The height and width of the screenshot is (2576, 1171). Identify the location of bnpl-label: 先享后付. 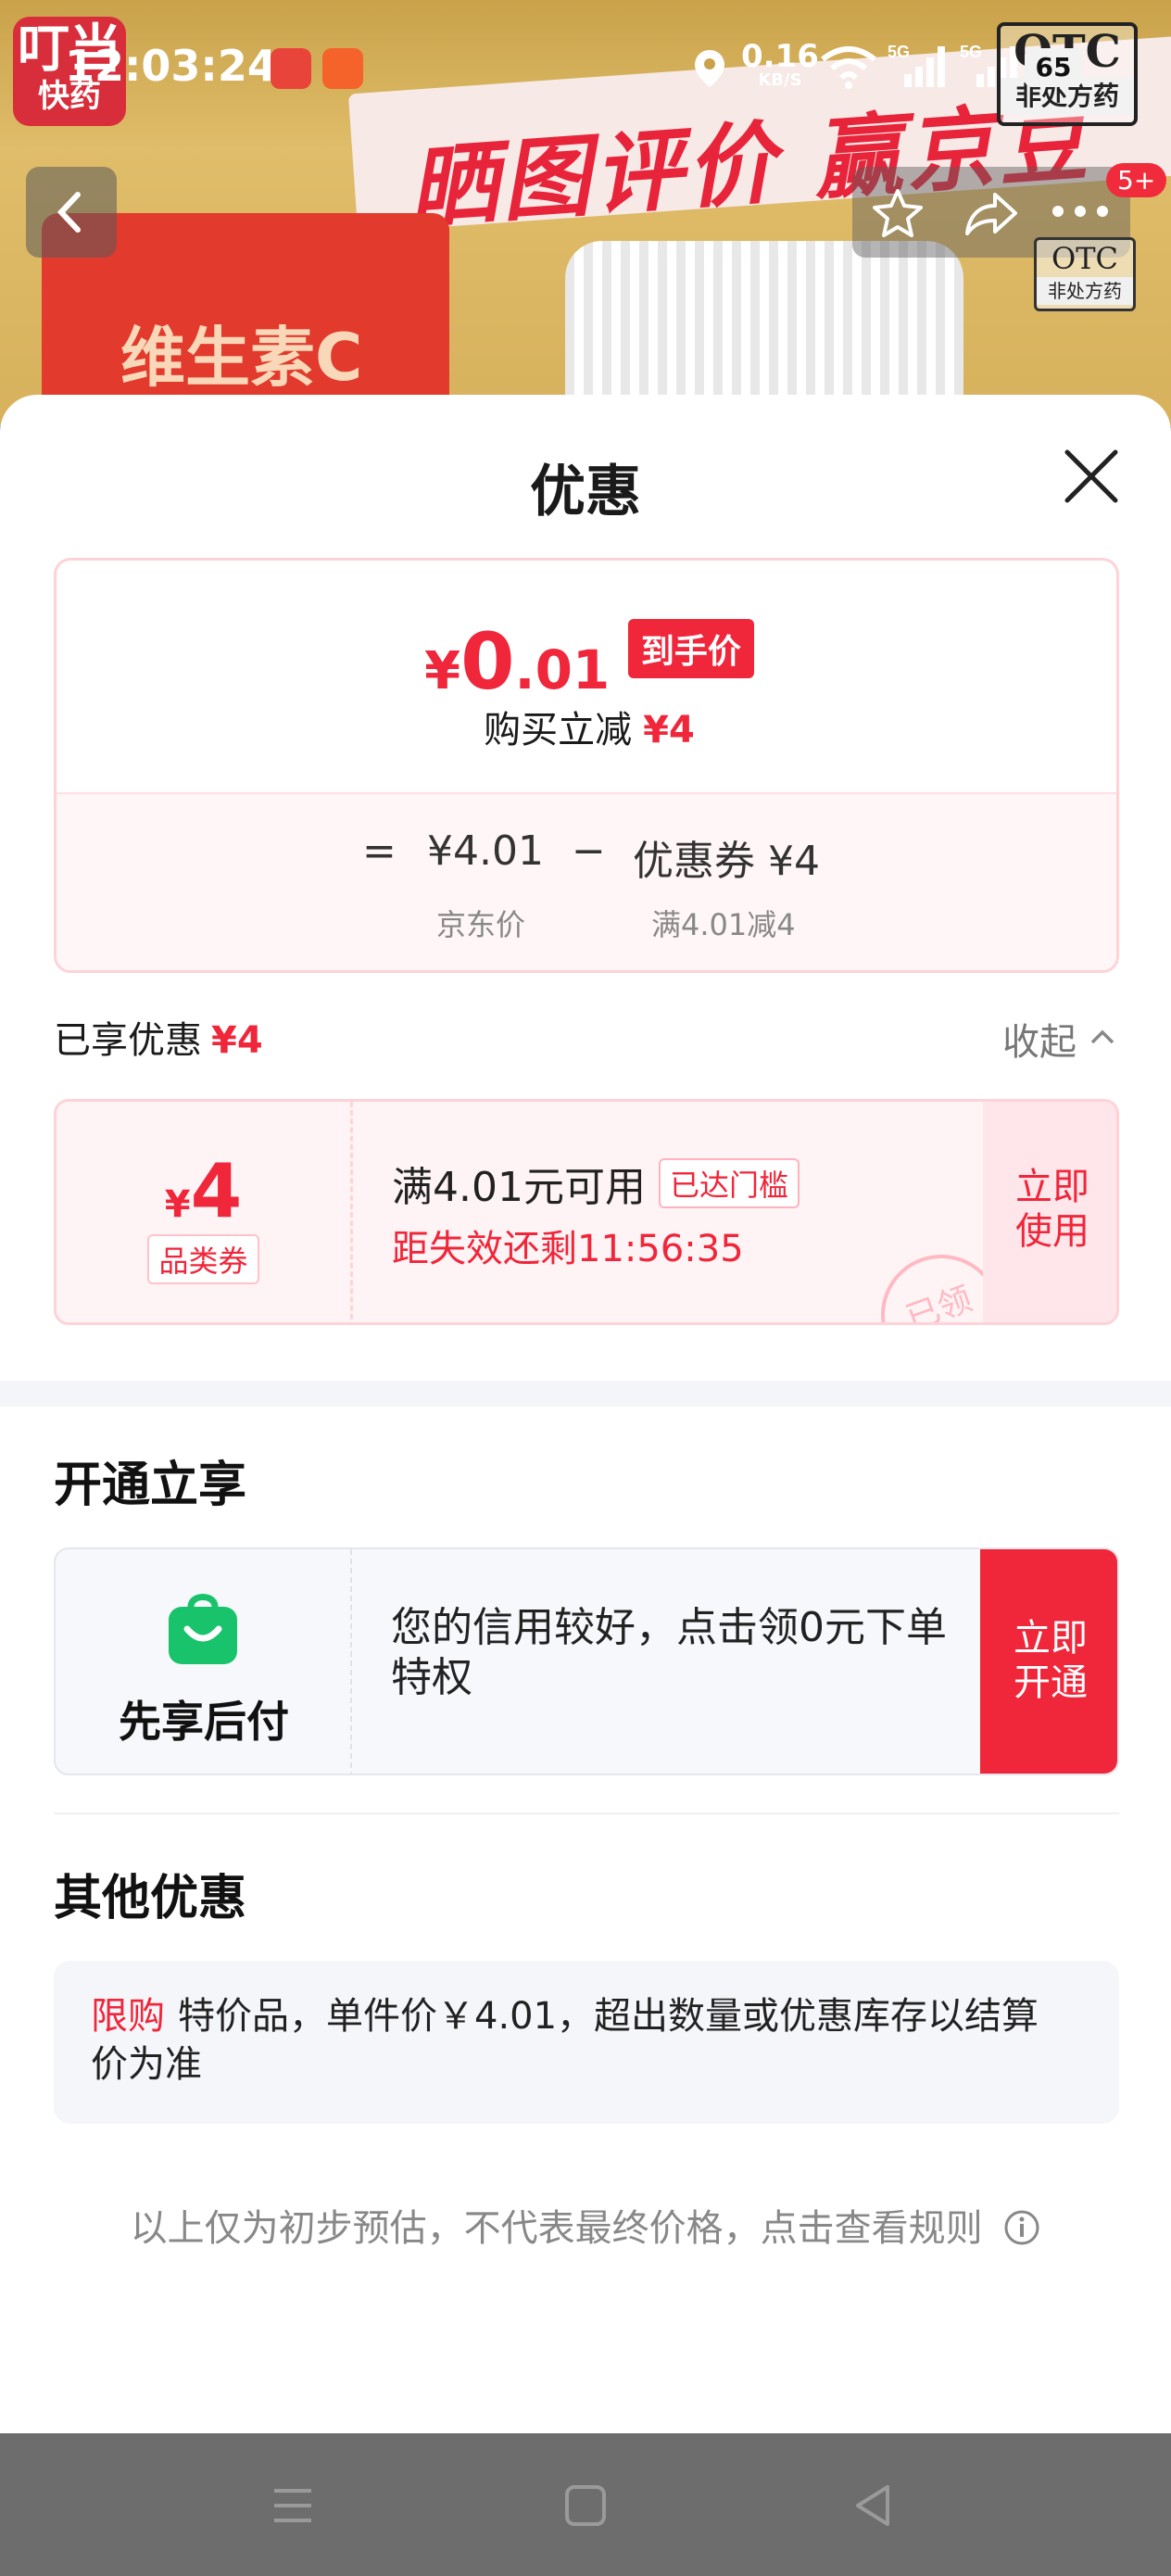
(204, 1722).